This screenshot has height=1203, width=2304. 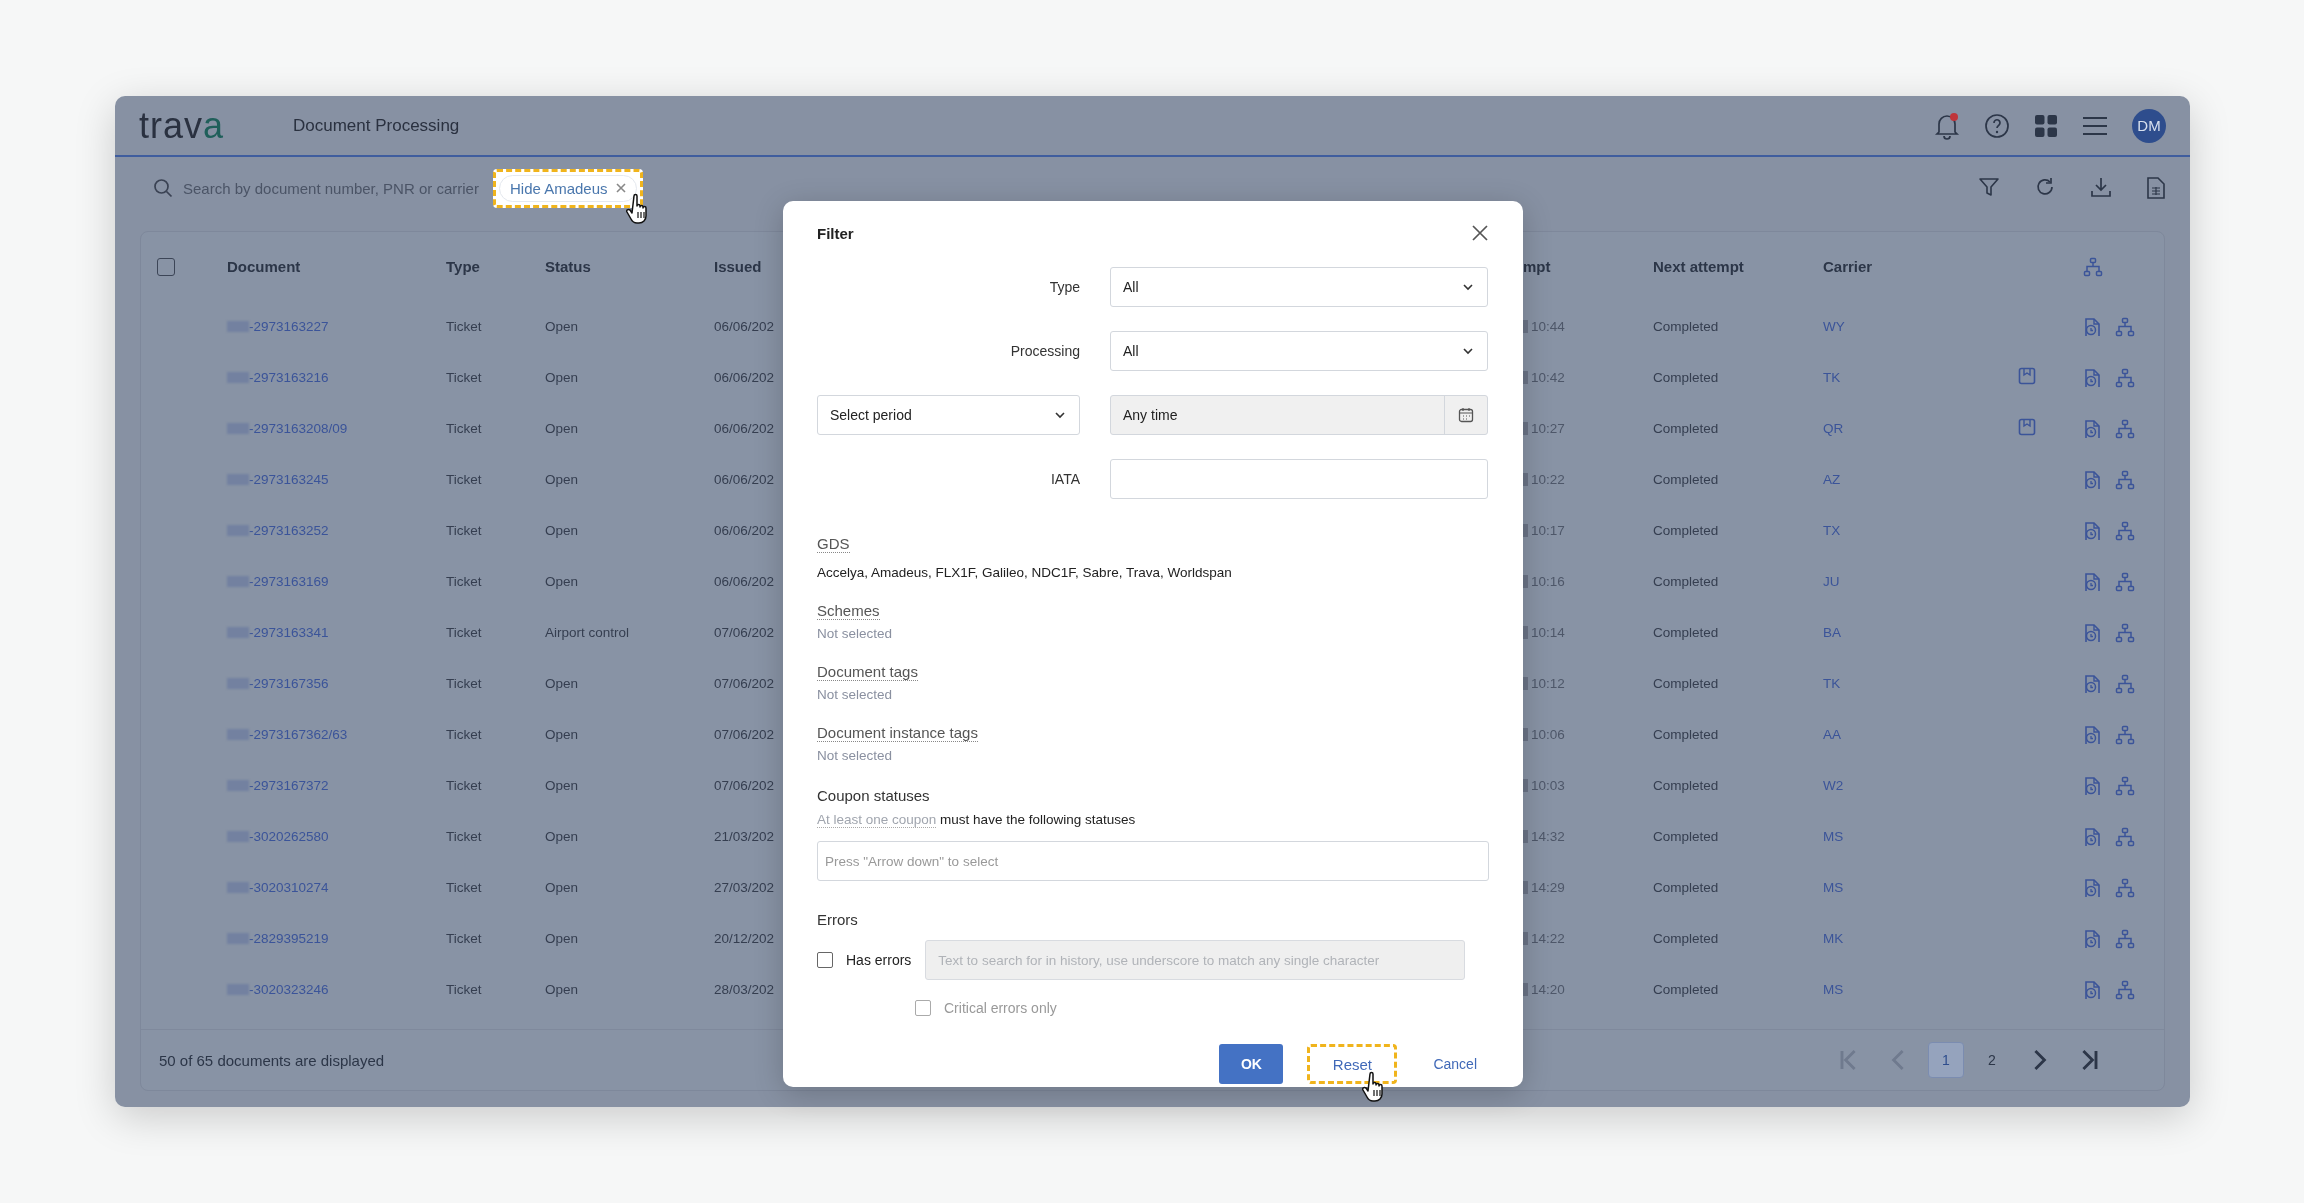 I want to click on date-field: Any time, so click(x=1299, y=415).